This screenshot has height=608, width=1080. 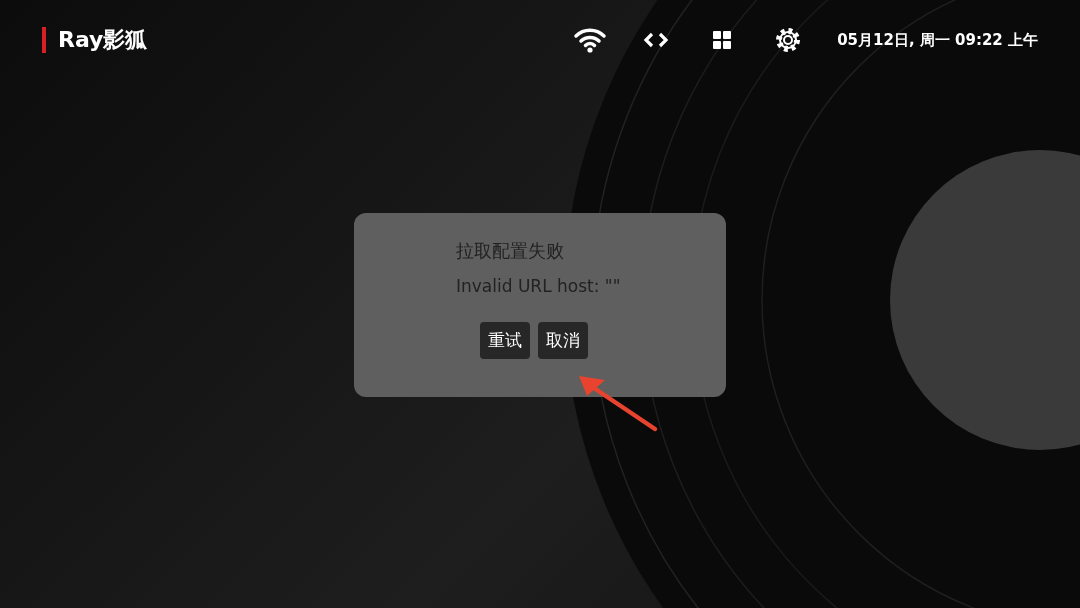 I want to click on date-time: 05月12日, 周一 09:22 上午, so click(x=937, y=40).